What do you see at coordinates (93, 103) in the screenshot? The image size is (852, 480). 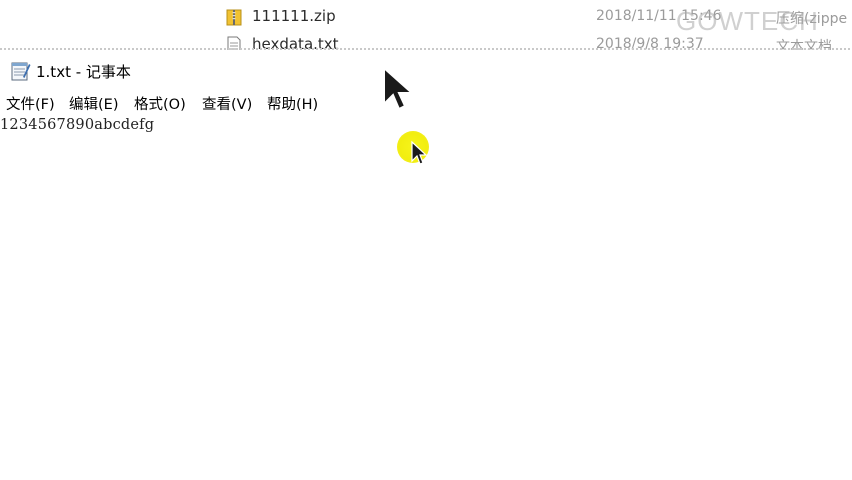 I see `menu-edit: 编辑(E)` at bounding box center [93, 103].